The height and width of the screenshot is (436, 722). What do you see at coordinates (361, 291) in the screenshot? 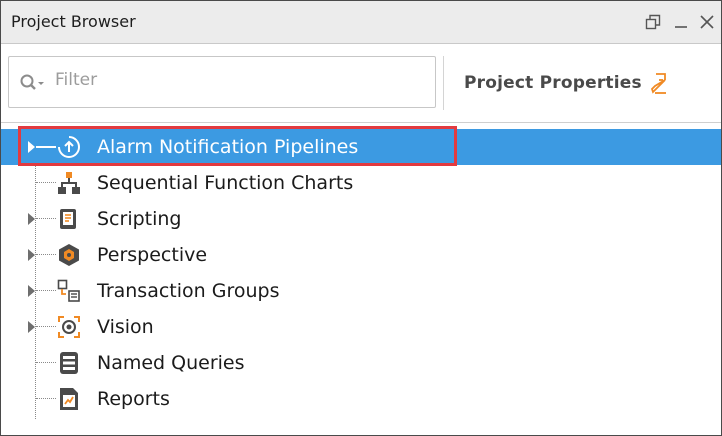
I see `tree-item-transaction-groups: Transaction Groups` at bounding box center [361, 291].